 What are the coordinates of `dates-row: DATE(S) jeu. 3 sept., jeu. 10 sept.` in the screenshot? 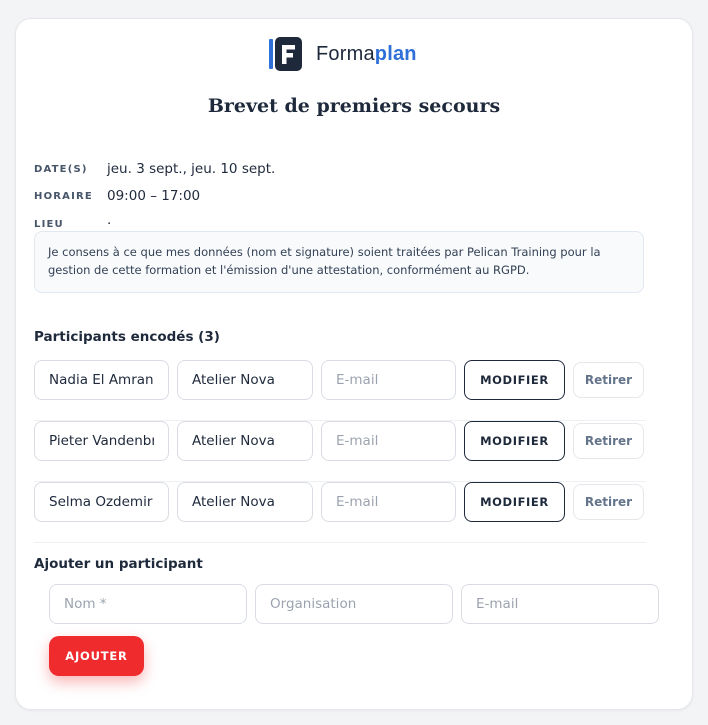 It's located at (154, 169).